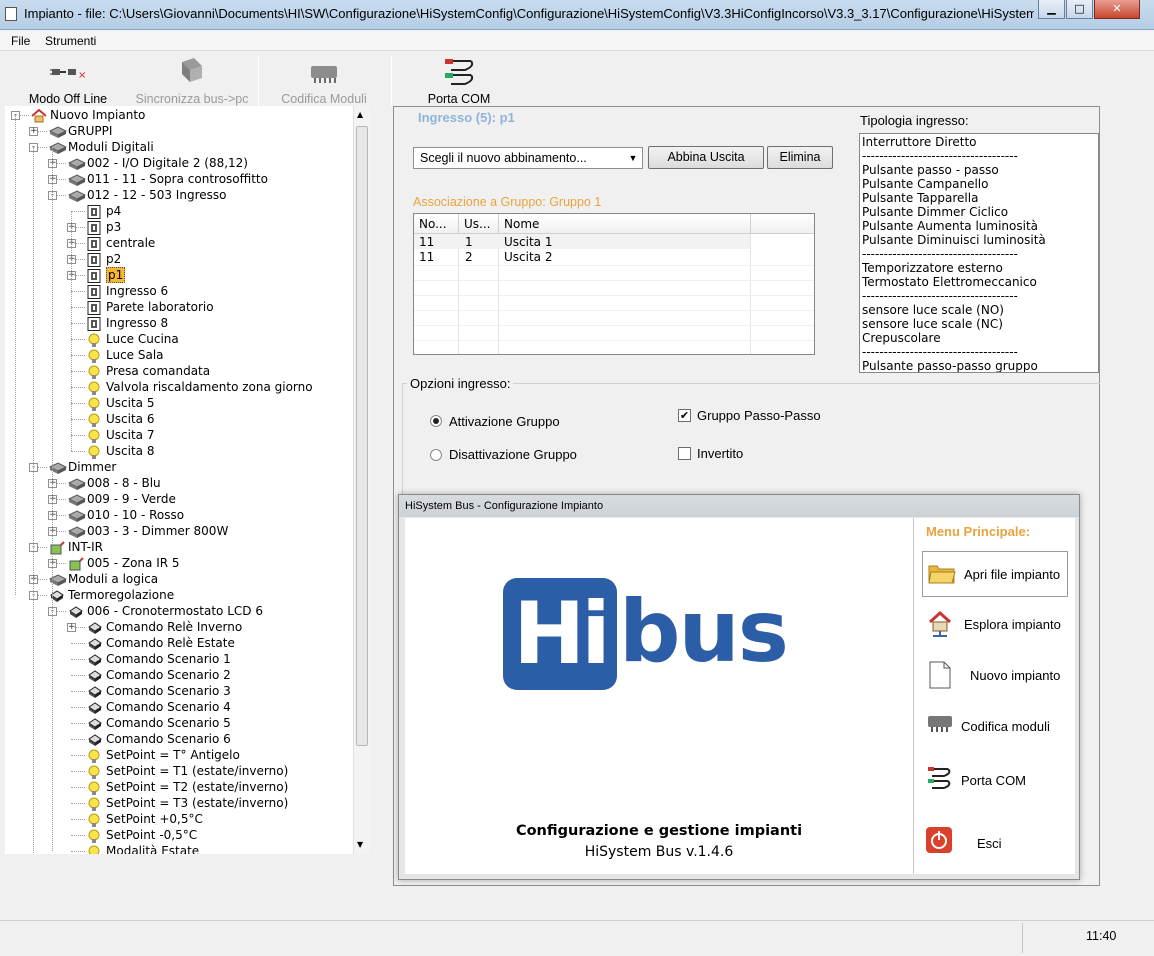  I want to click on tree-node: Comando Relè Estate, so click(161, 643).